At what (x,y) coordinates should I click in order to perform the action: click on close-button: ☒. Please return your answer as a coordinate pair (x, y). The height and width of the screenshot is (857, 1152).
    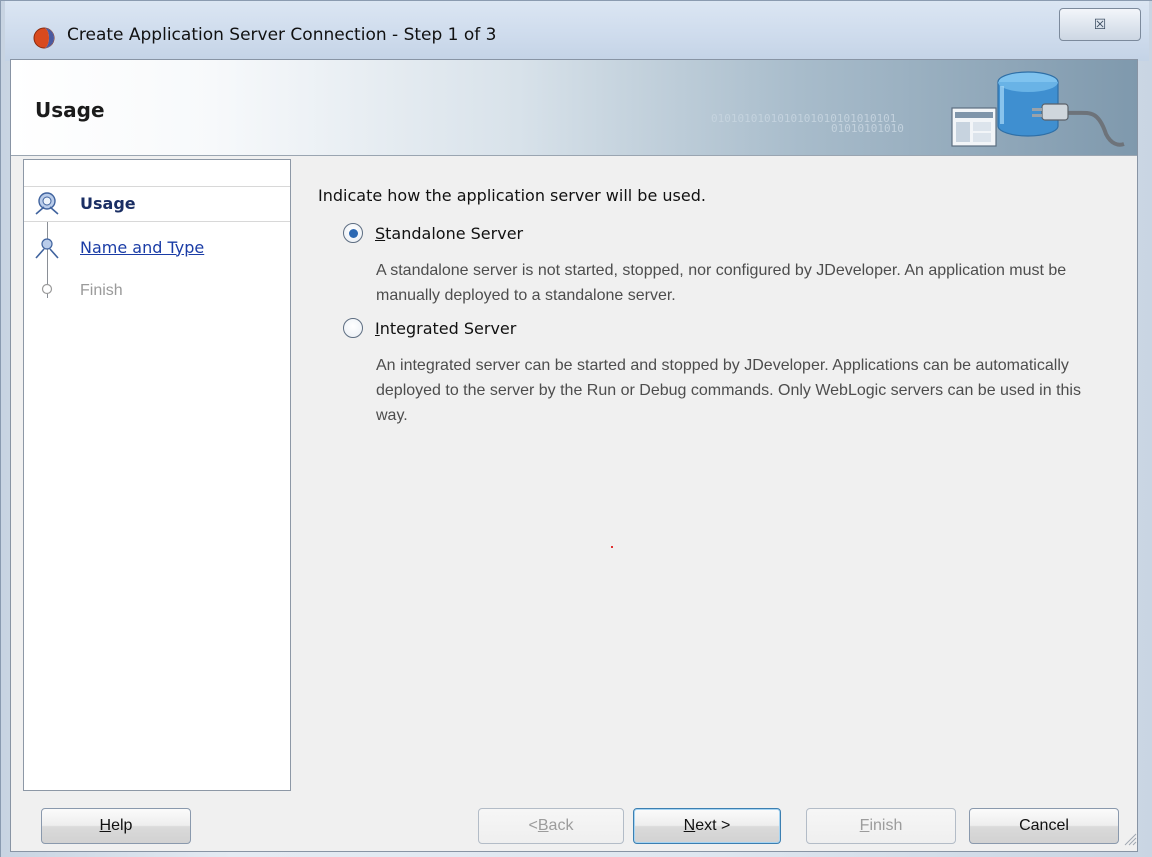
    Looking at the image, I should click on (1100, 24).